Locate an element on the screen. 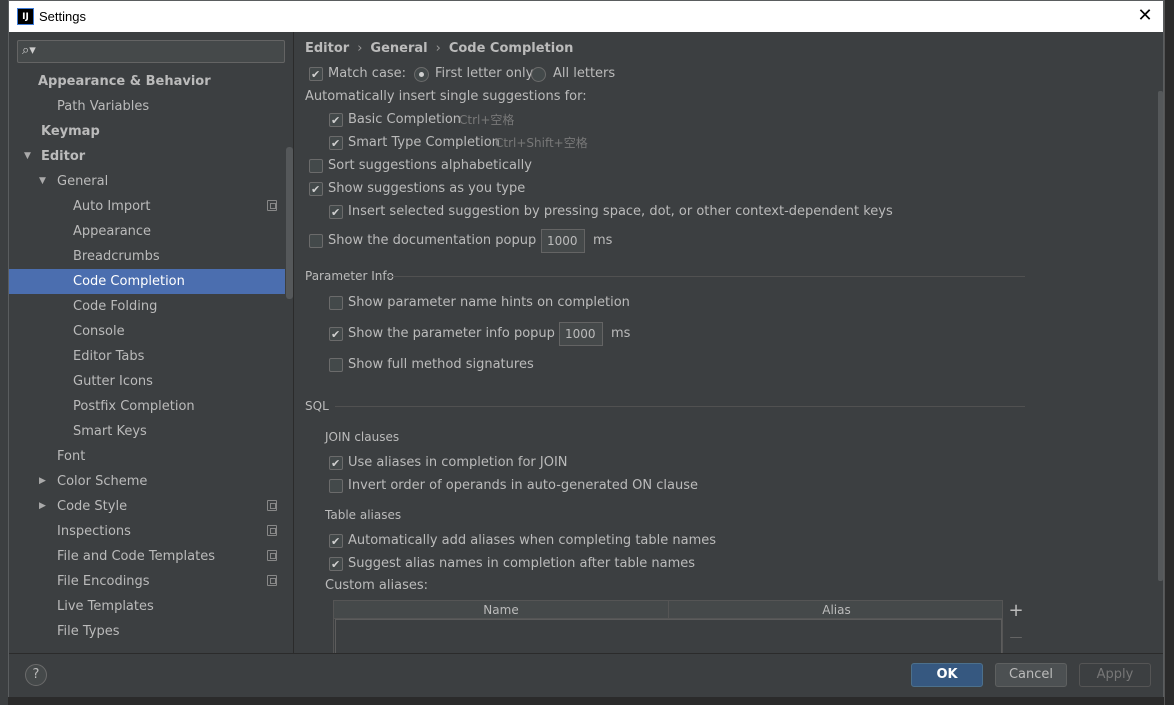 This screenshot has height=705, width=1174. settings-search-input: ⌕▾ is located at coordinates (151, 51).